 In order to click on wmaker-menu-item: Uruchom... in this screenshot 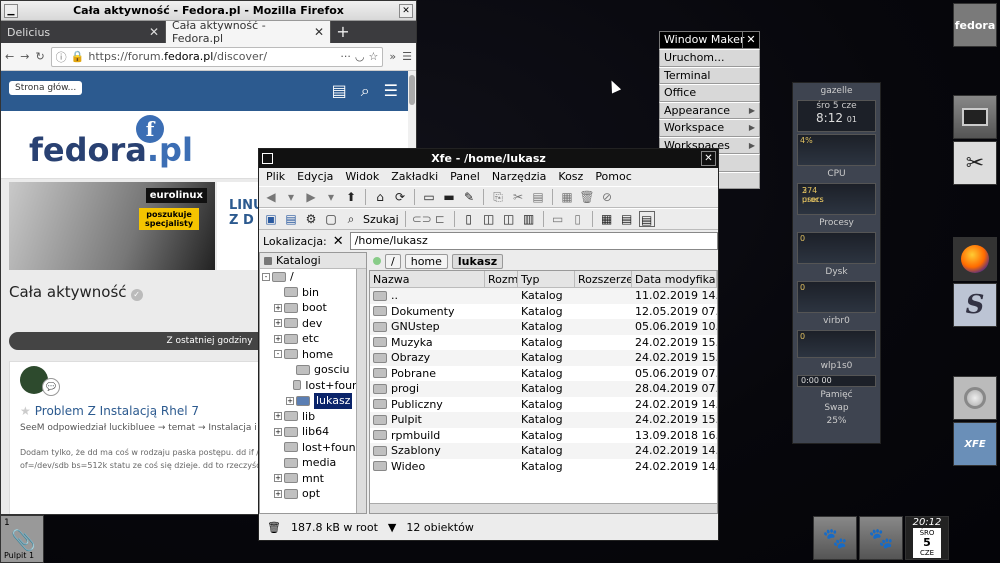, I will do `click(709, 58)`.